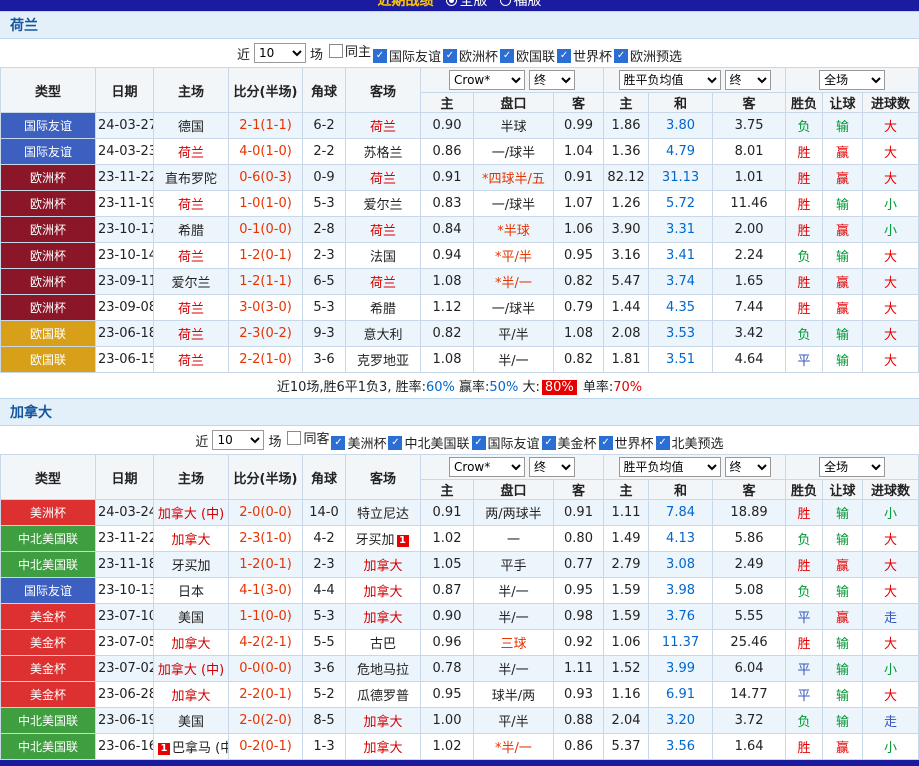 Image resolution: width=919 pixels, height=766 pixels. What do you see at coordinates (648, 55) in the screenshot?
I see `filter-checkbox: ✓ 欧洲预选` at bounding box center [648, 55].